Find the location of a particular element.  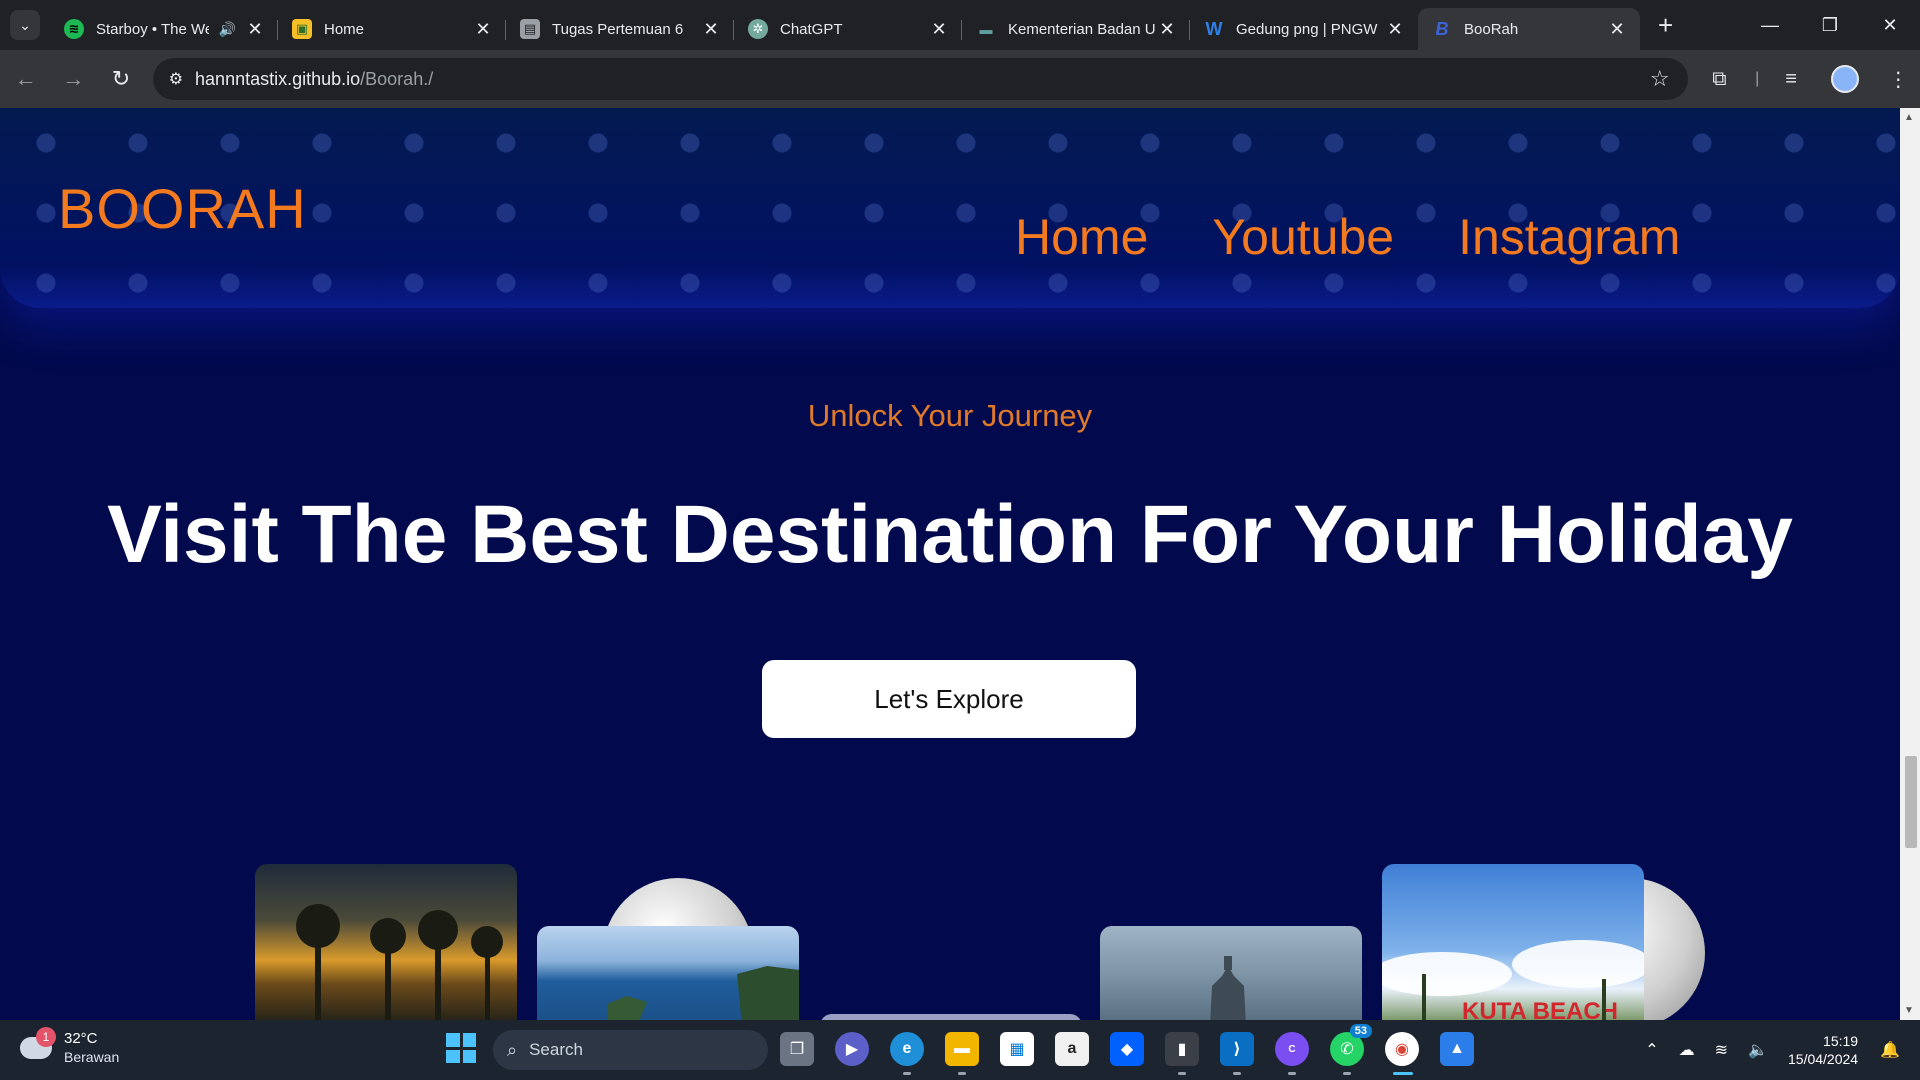

scrollbar-thumb is located at coordinates (1911, 802).